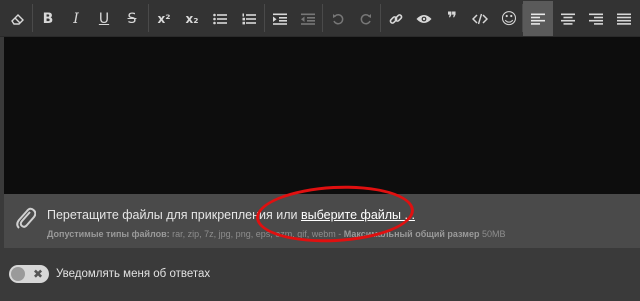 The image size is (640, 301). I want to click on code-icon, so click(480, 18).